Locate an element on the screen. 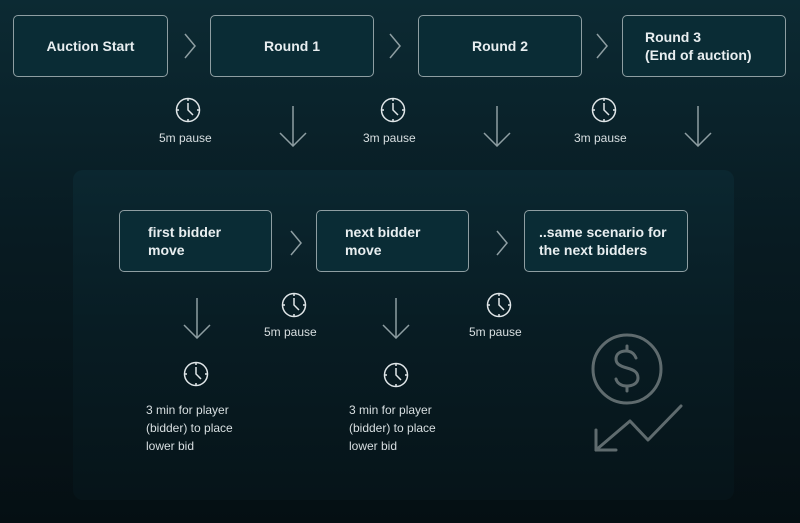  first-bidder-label: first bidder move is located at coordinates (185, 241).